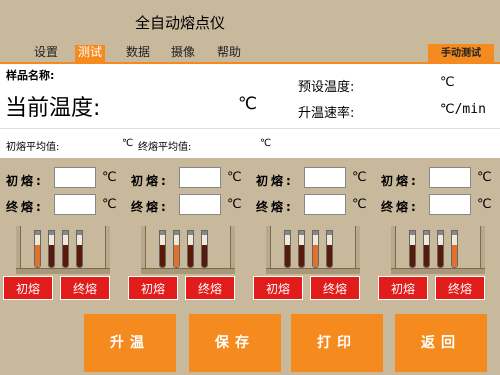 Image resolution: width=500 pixels, height=375 pixels. Describe the element at coordinates (180, 23) in the screenshot. I see `app-title: 全自动熔点仪` at that location.